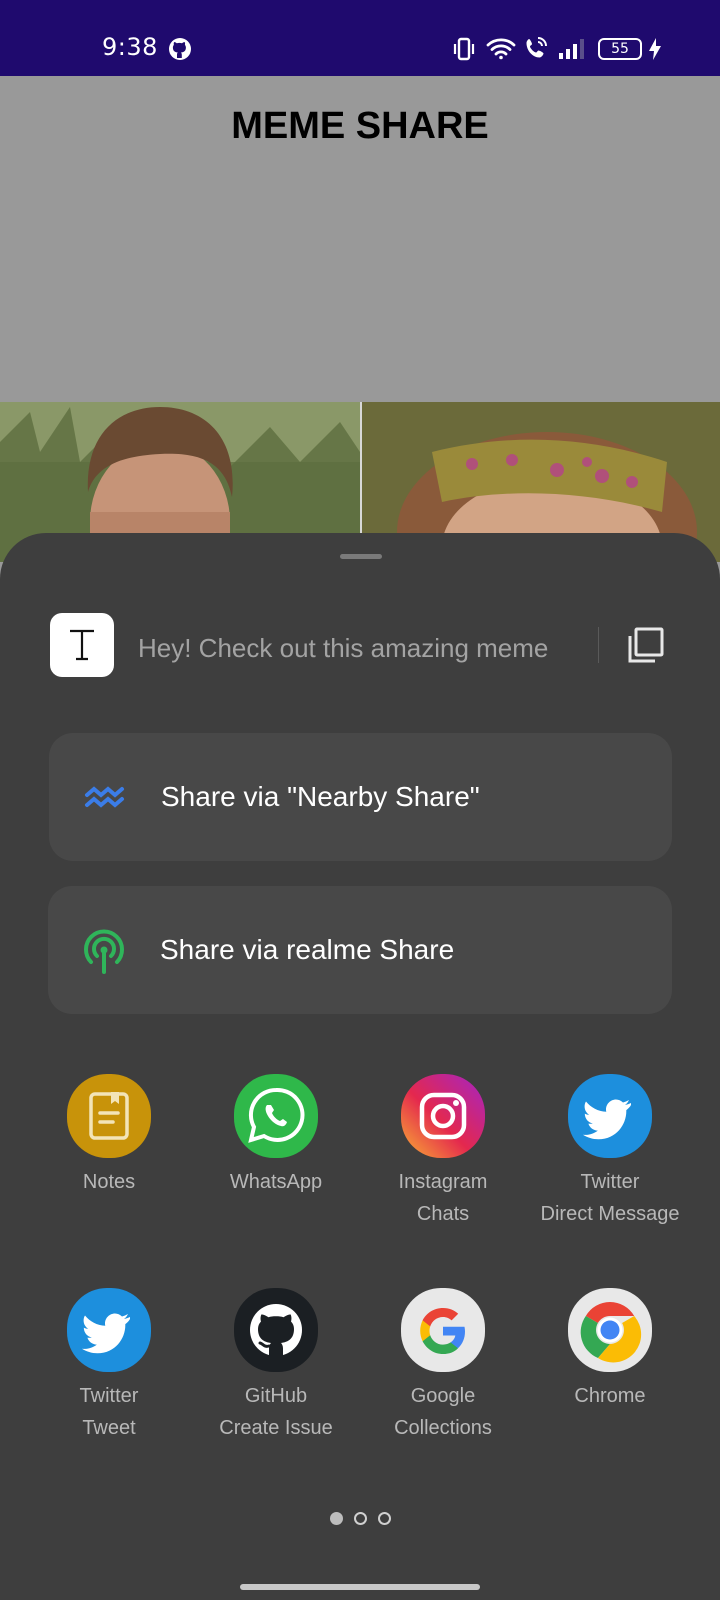 The height and width of the screenshot is (1600, 720). I want to click on share-target-twitter-tweet: Twitter Tweet, so click(109, 1366).